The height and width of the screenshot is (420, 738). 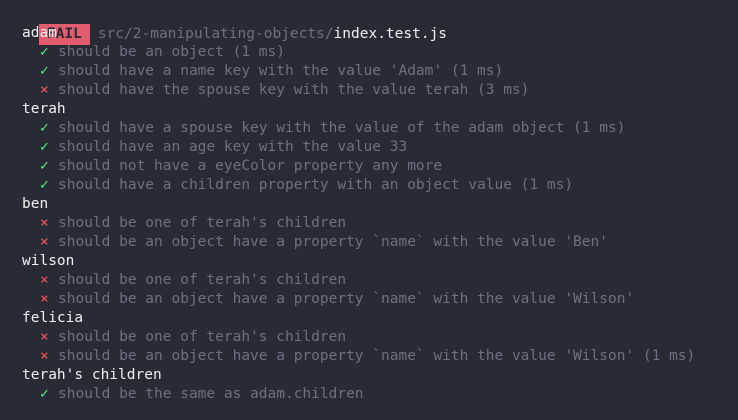 I want to click on test-result-row: ✓ should be an object (1 ms), so click(x=369, y=52).